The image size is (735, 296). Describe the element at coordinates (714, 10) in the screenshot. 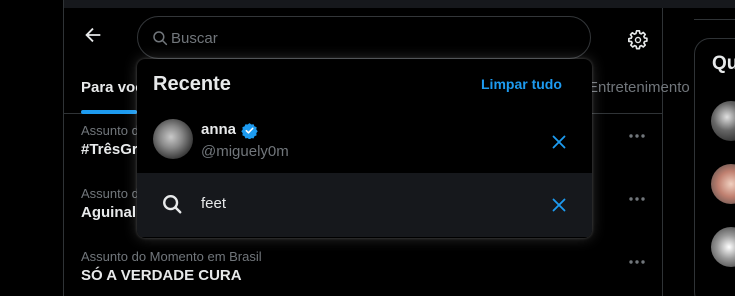

I see `right-top-bar` at that location.